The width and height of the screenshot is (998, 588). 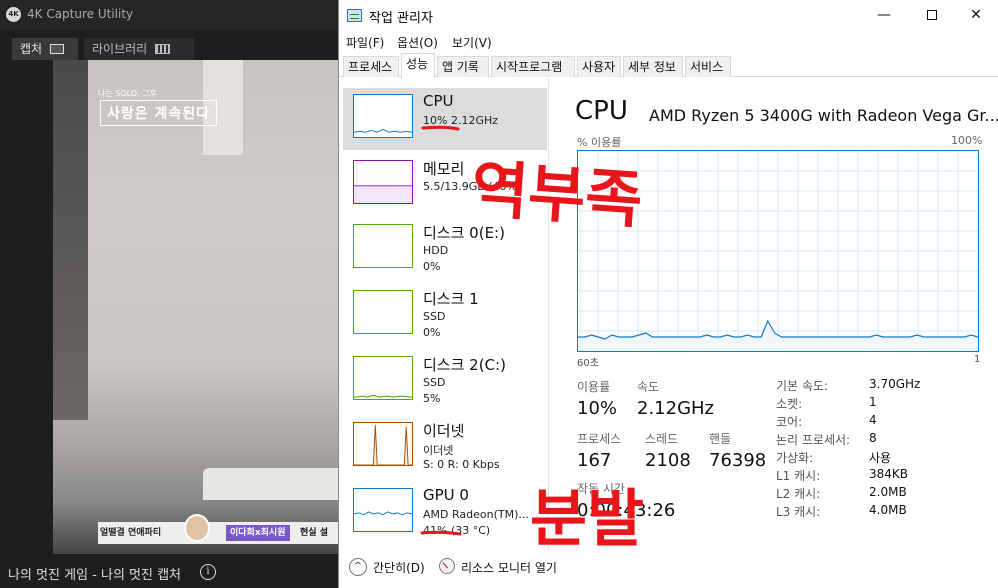 What do you see at coordinates (463, 66) in the screenshot?
I see `tab-app-history: 앱 기록` at bounding box center [463, 66].